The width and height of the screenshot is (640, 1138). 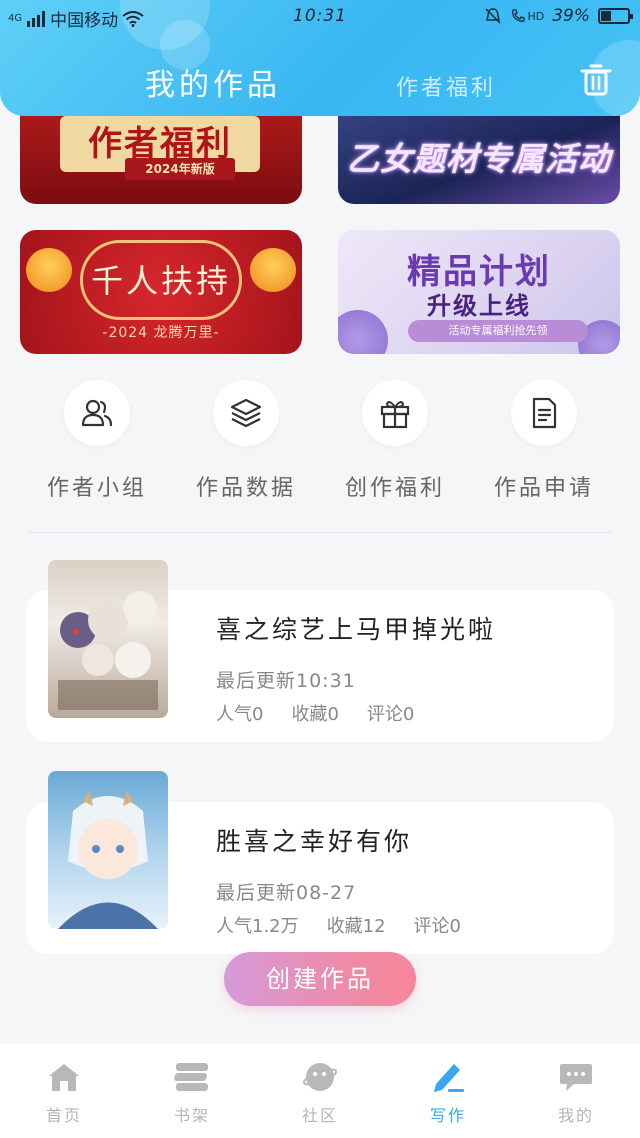 What do you see at coordinates (96, 488) in the screenshot?
I see `quick-action-label: 作者小组` at bounding box center [96, 488].